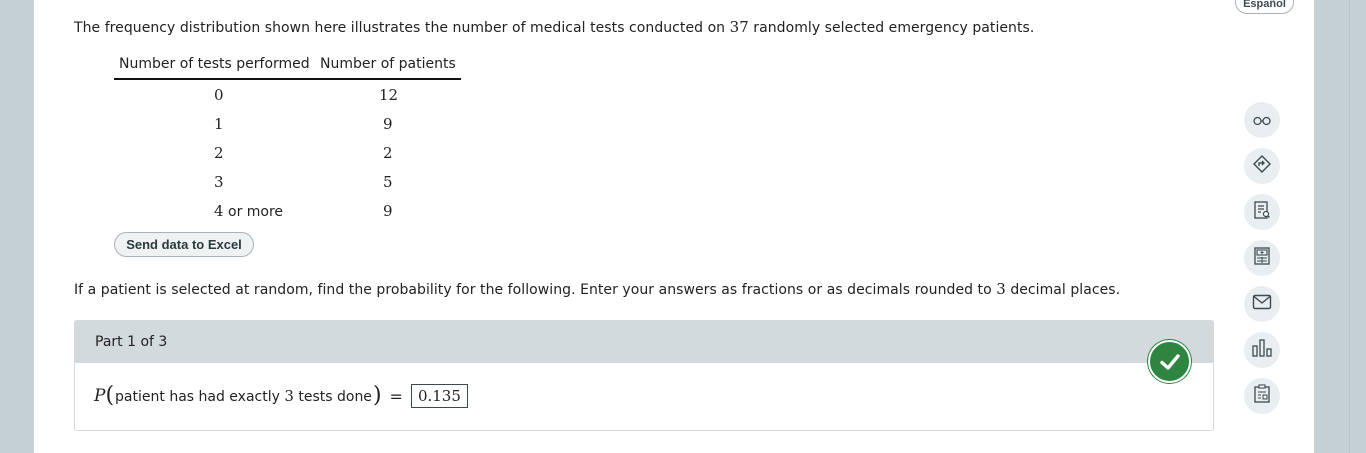 This screenshot has width=1366, height=453. I want to click on notes-button, so click(1262, 212).